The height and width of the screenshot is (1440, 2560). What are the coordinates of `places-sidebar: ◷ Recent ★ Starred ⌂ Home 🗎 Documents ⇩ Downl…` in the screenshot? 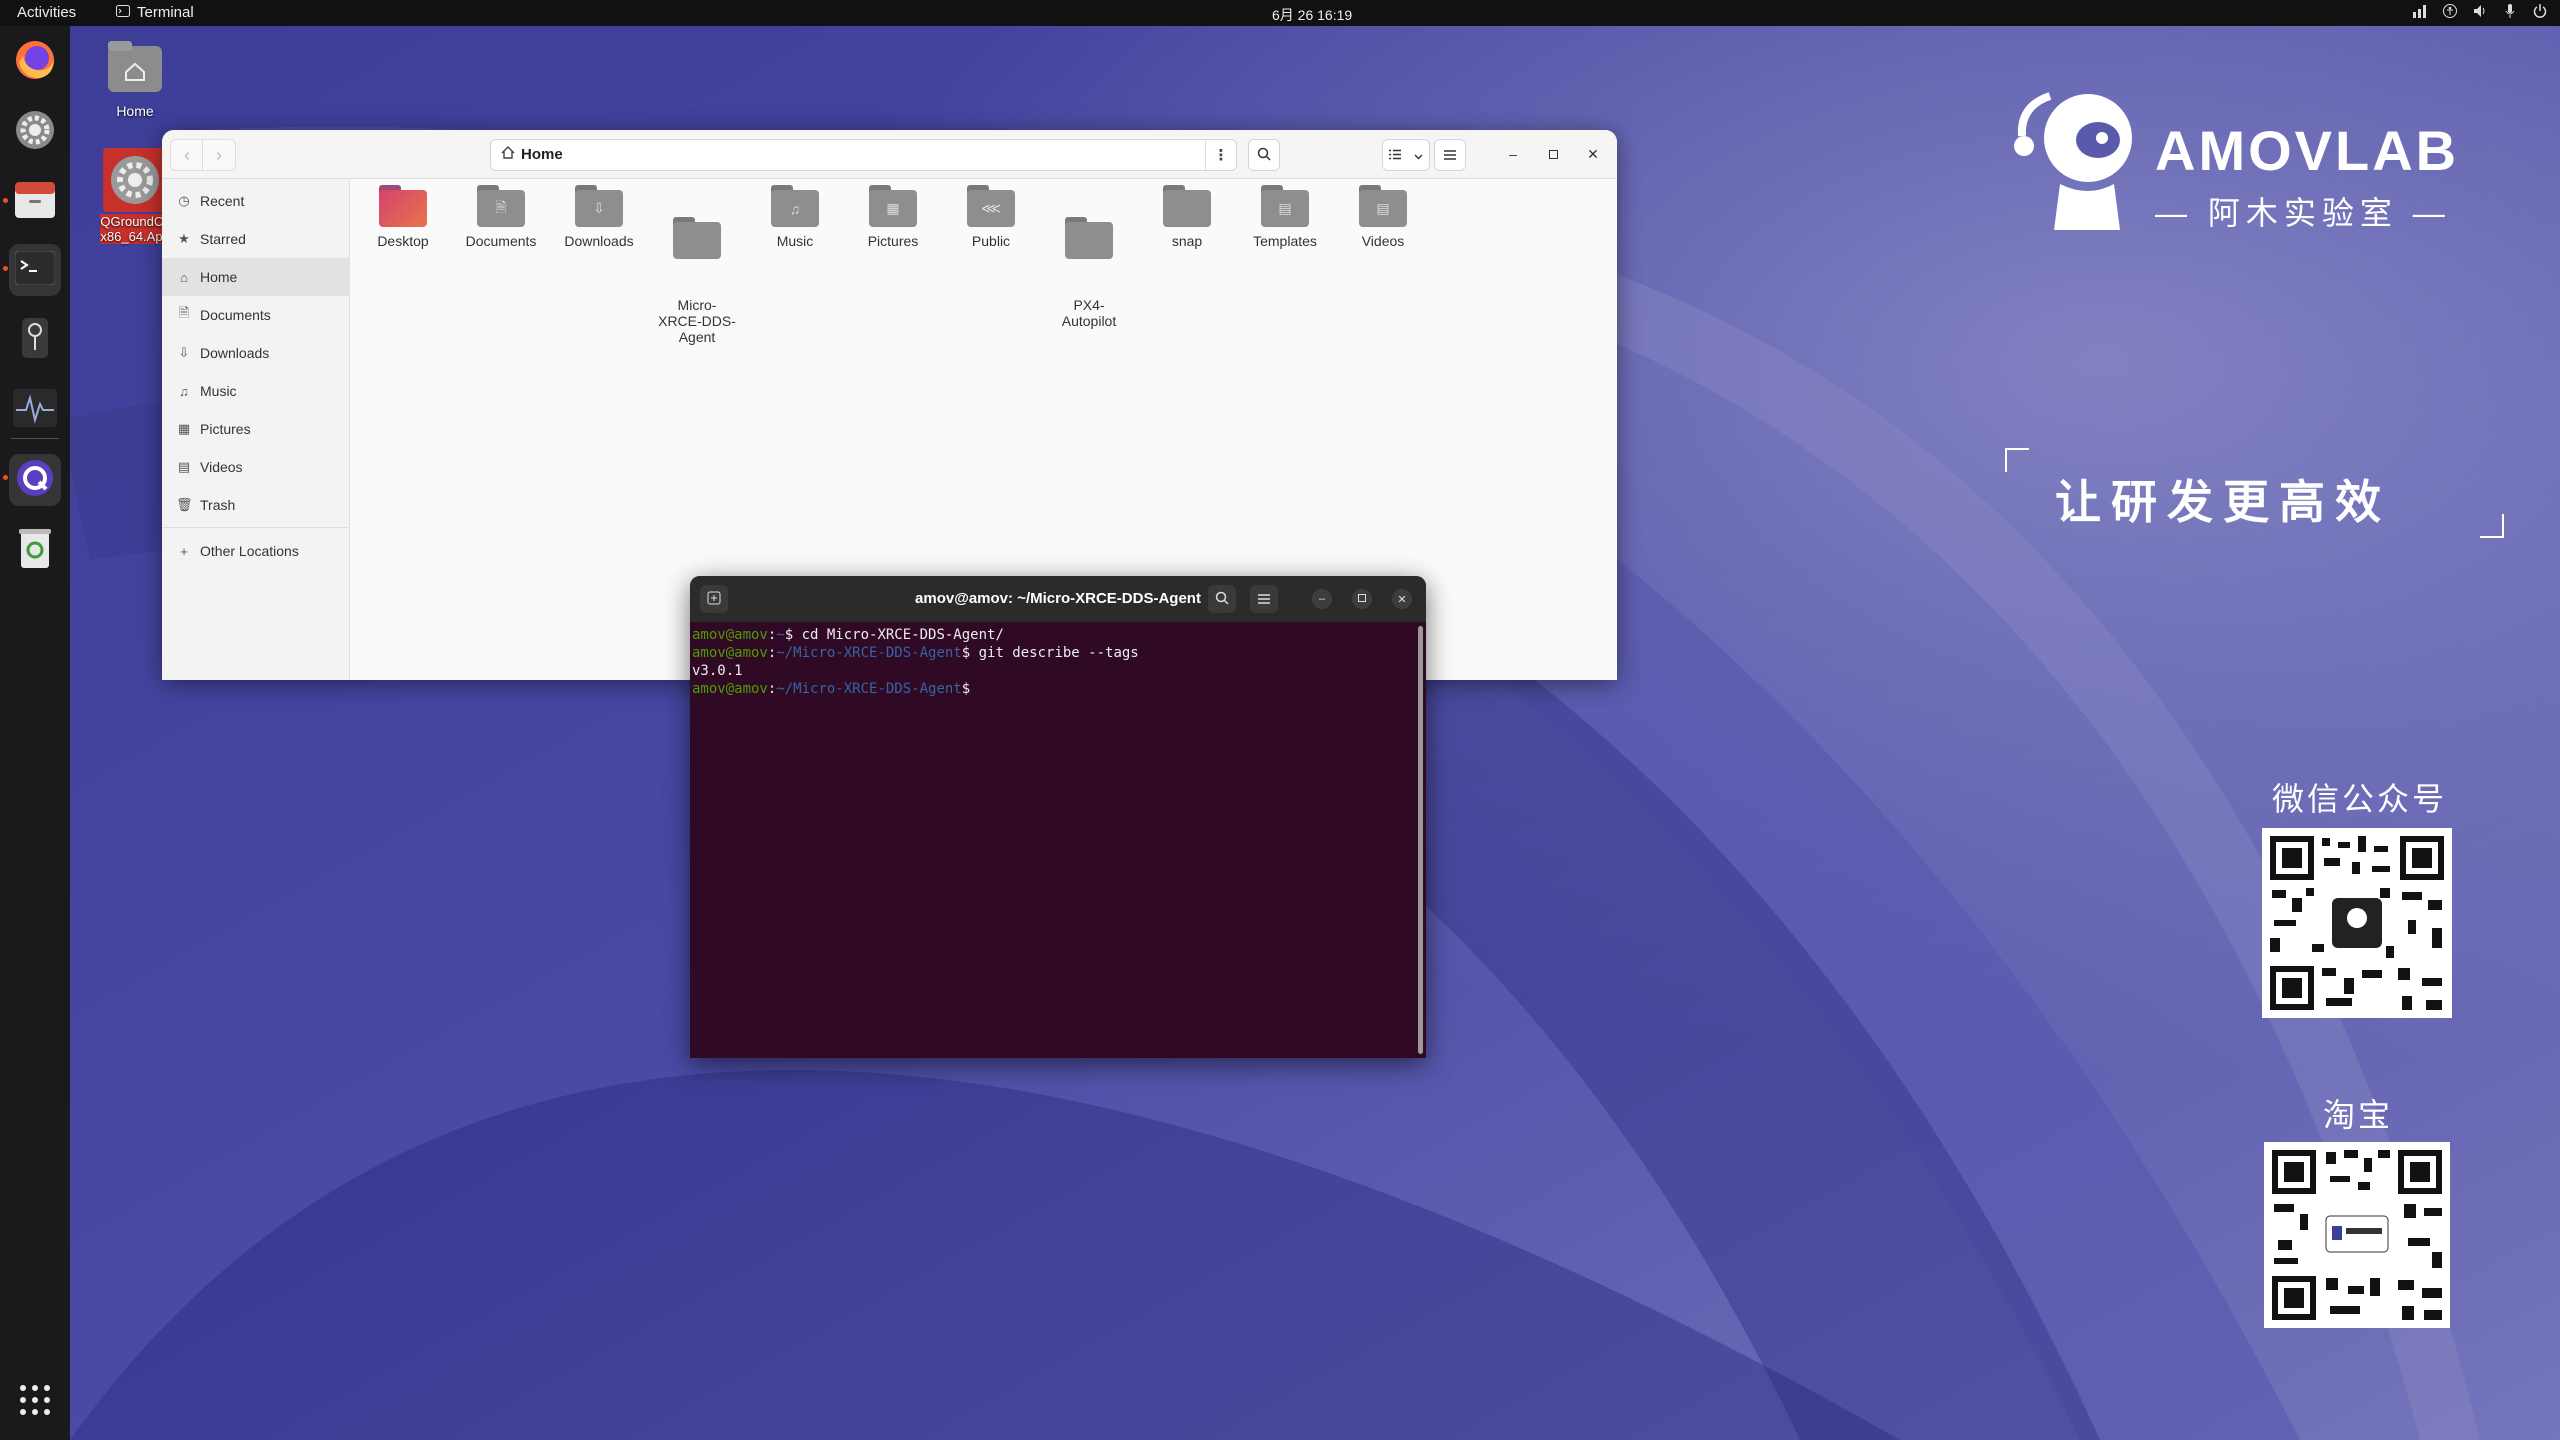 It's located at (256, 429).